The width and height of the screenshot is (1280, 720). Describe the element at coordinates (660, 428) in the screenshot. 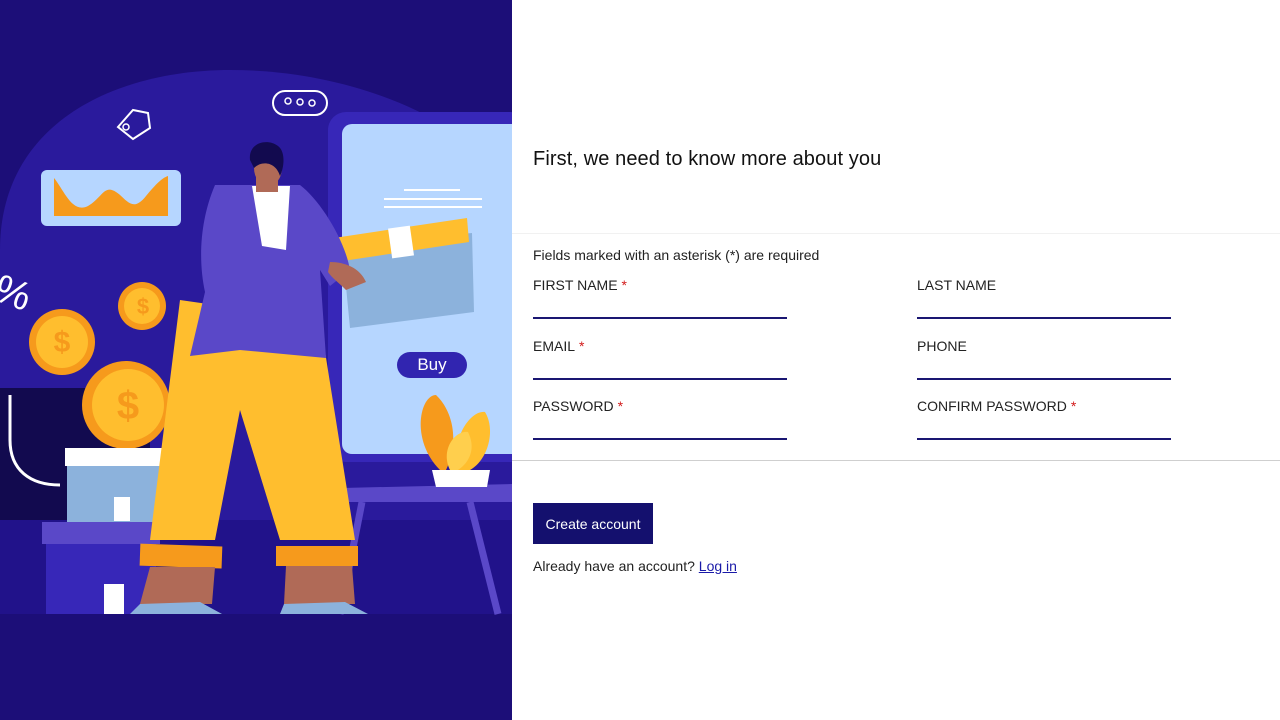

I see `password-input` at that location.